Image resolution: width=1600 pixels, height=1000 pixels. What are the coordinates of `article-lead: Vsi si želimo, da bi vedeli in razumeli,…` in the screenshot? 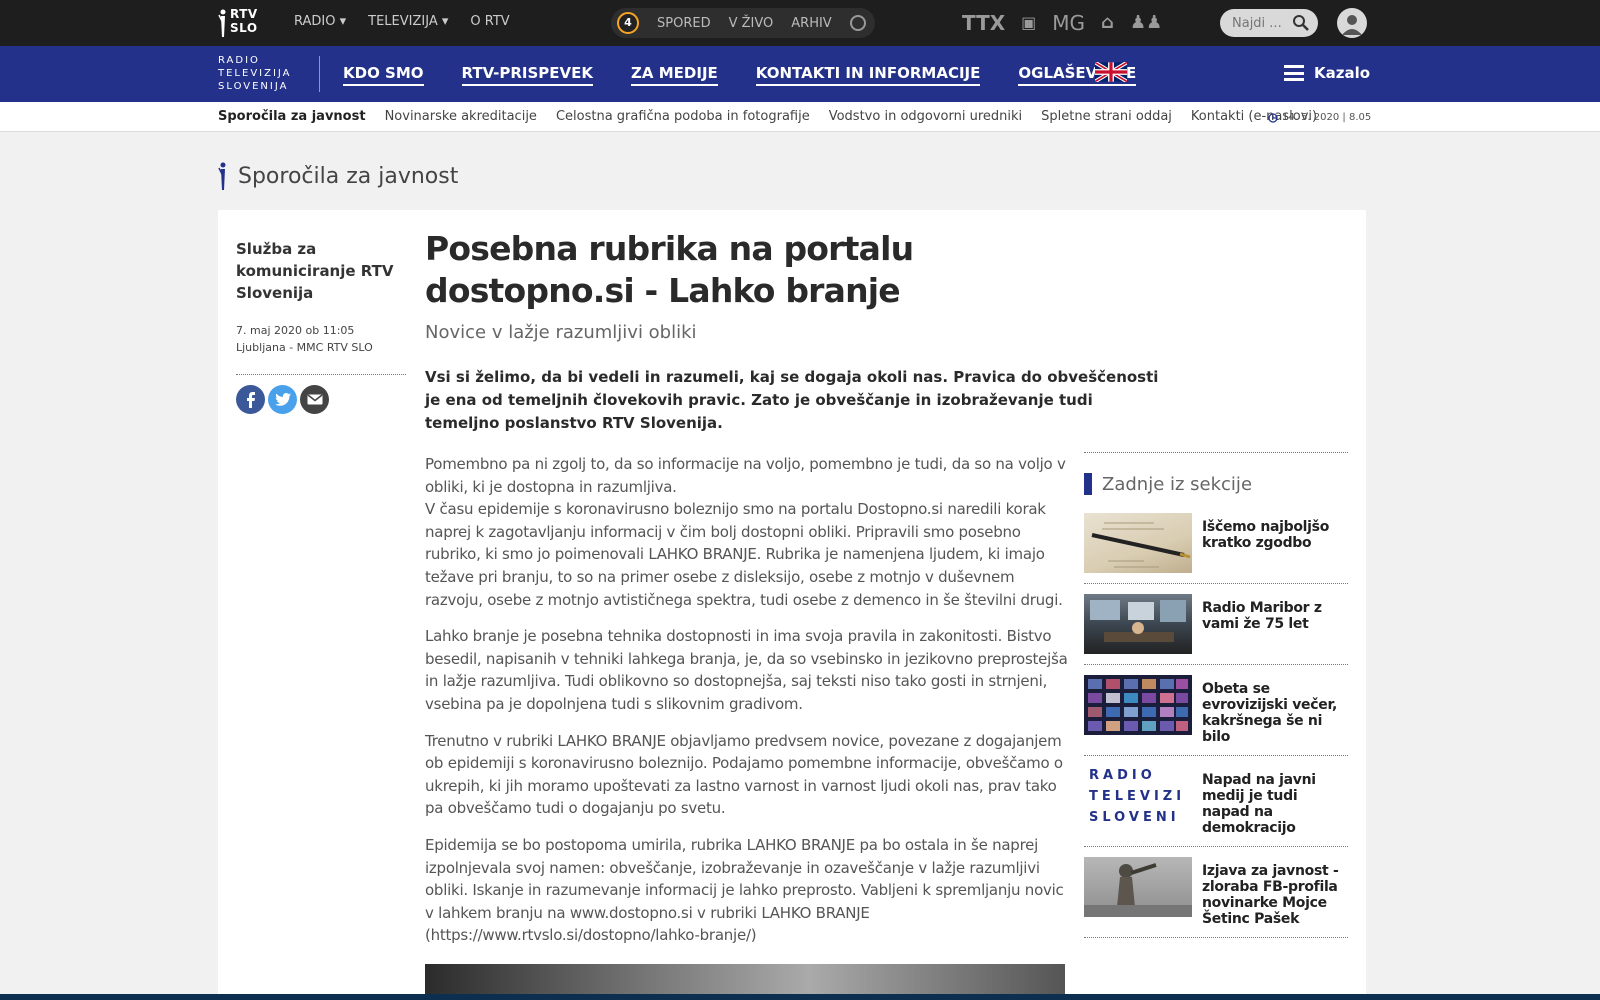 It's located at (792, 400).